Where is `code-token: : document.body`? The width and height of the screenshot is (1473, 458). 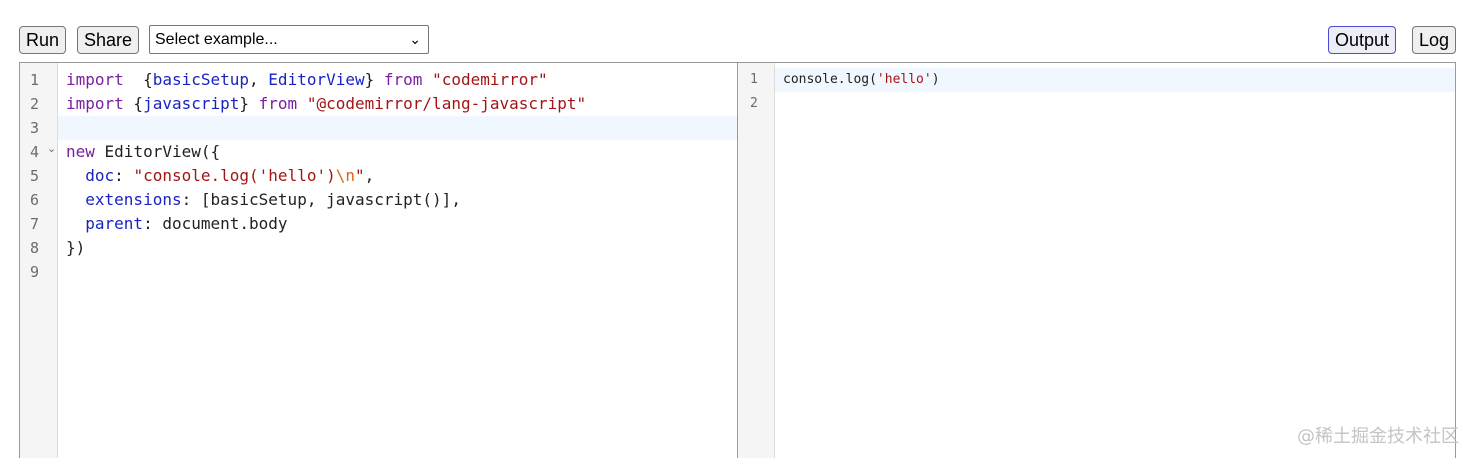
code-token: : document.body is located at coordinates (215, 223).